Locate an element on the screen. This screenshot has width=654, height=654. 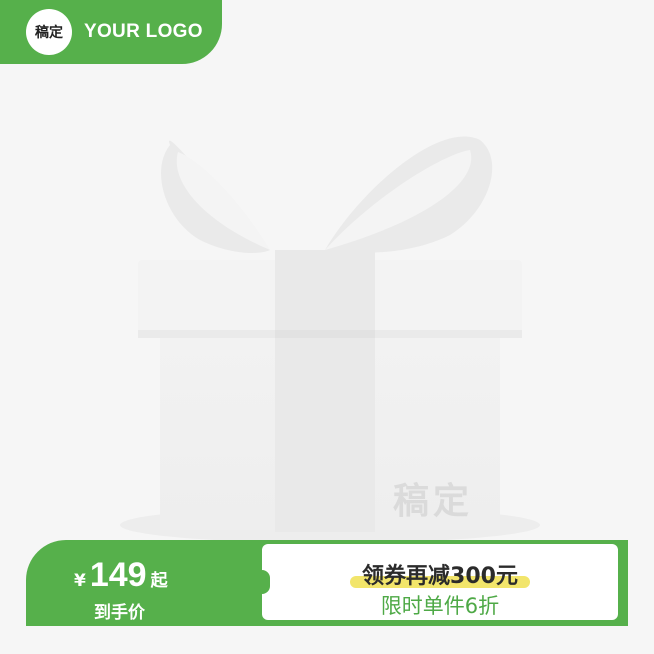
coupon-headline-row: 领券再减300元 is located at coordinates (440, 574).